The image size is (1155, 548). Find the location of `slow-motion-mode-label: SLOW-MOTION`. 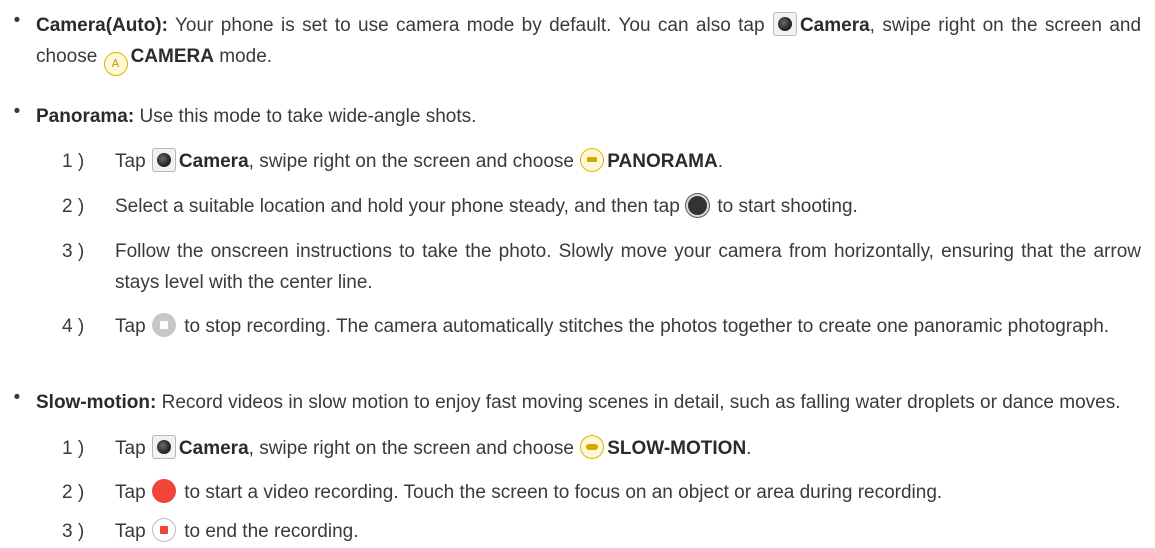

slow-motion-mode-label: SLOW-MOTION is located at coordinates (677, 448).